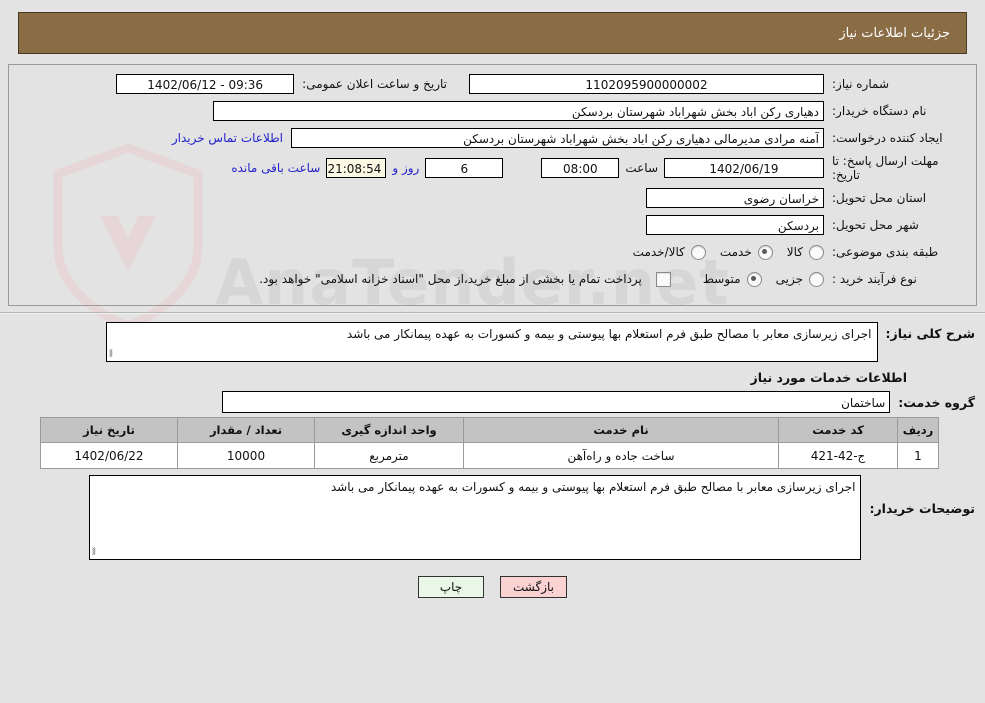  I want to click on services-section-title: اطلاعات خدمات مورد نیاز, so click(829, 377).